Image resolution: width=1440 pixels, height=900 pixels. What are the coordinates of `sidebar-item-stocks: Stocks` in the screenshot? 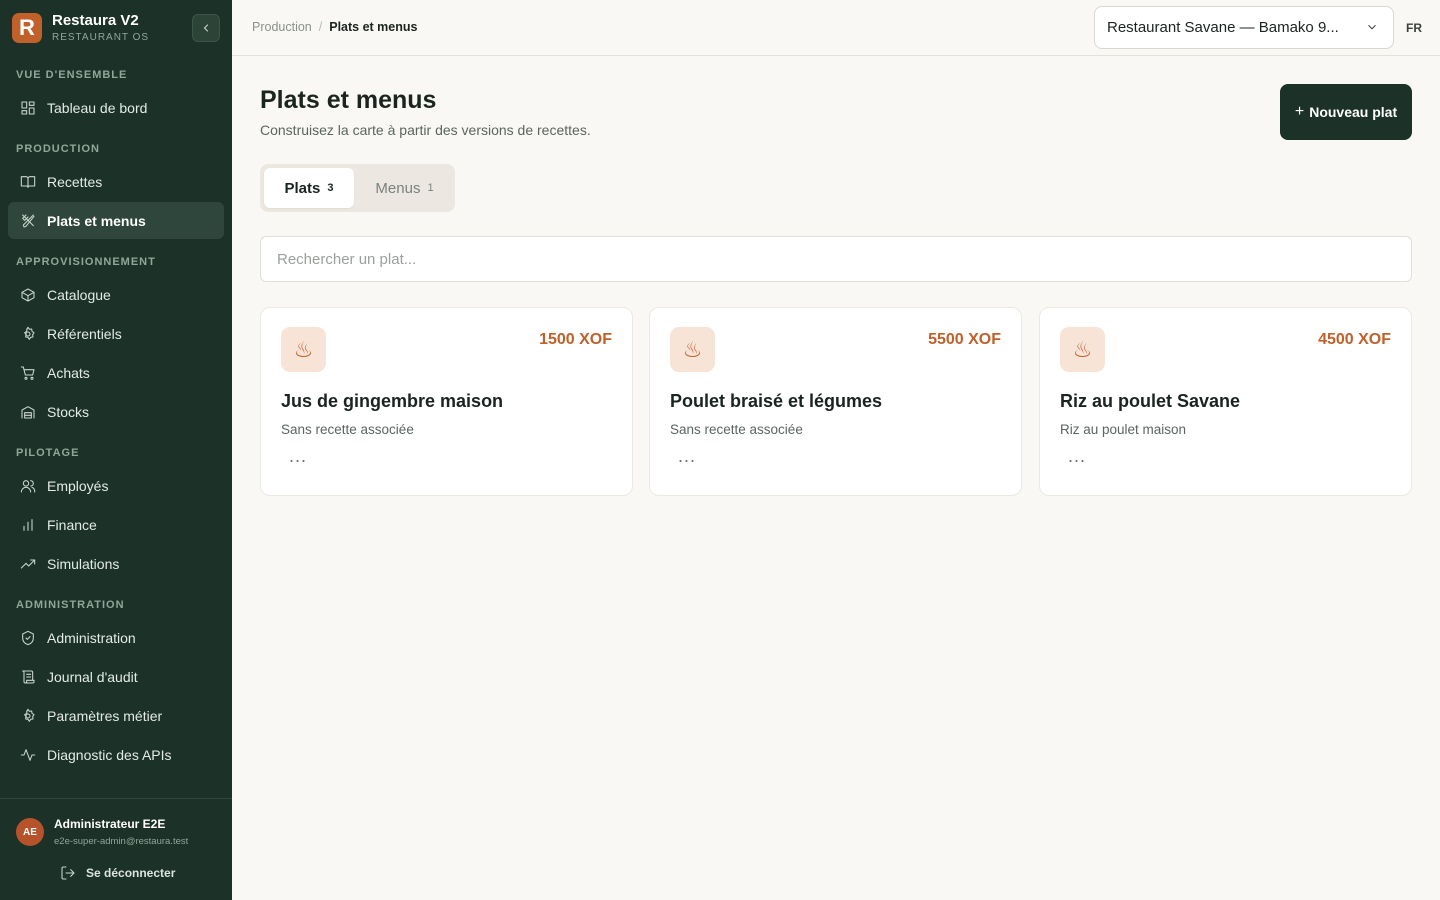 It's located at (116, 411).